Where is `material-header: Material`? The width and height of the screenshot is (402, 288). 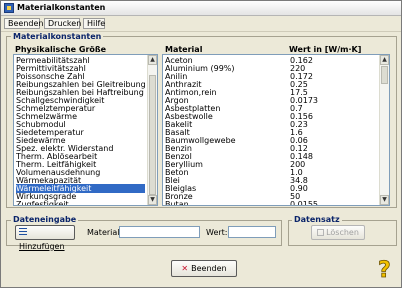 material-header: Material is located at coordinates (184, 49).